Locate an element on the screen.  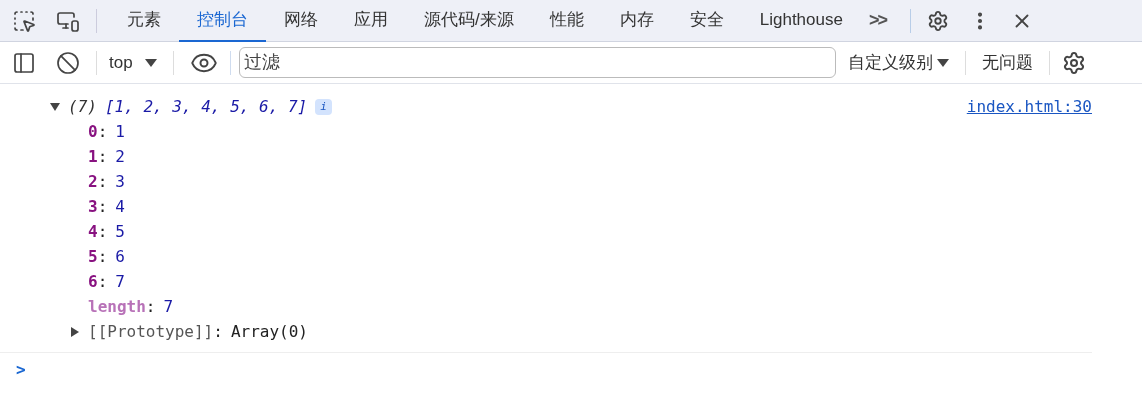
panel-tab: 内存 is located at coordinates (636, 21).